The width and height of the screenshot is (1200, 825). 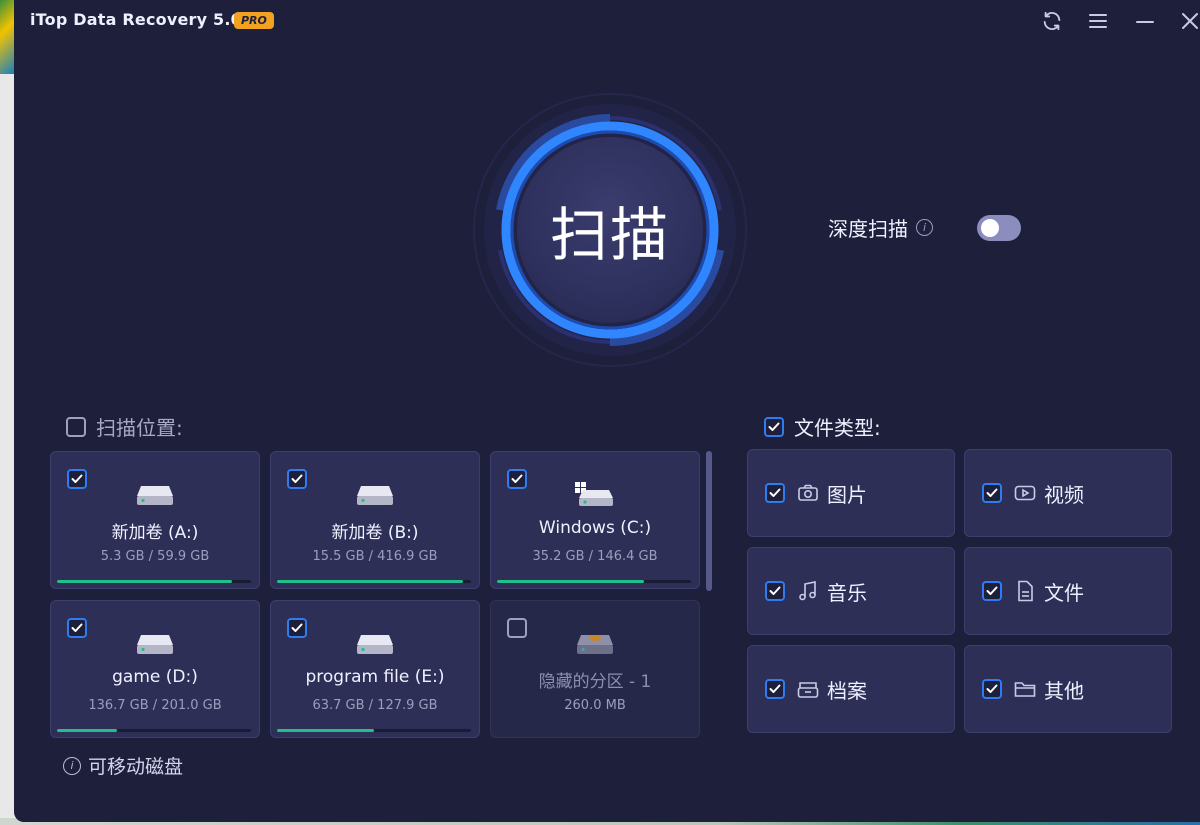 I want to click on scan-location-header: 扫描位置:, so click(x=124, y=426).